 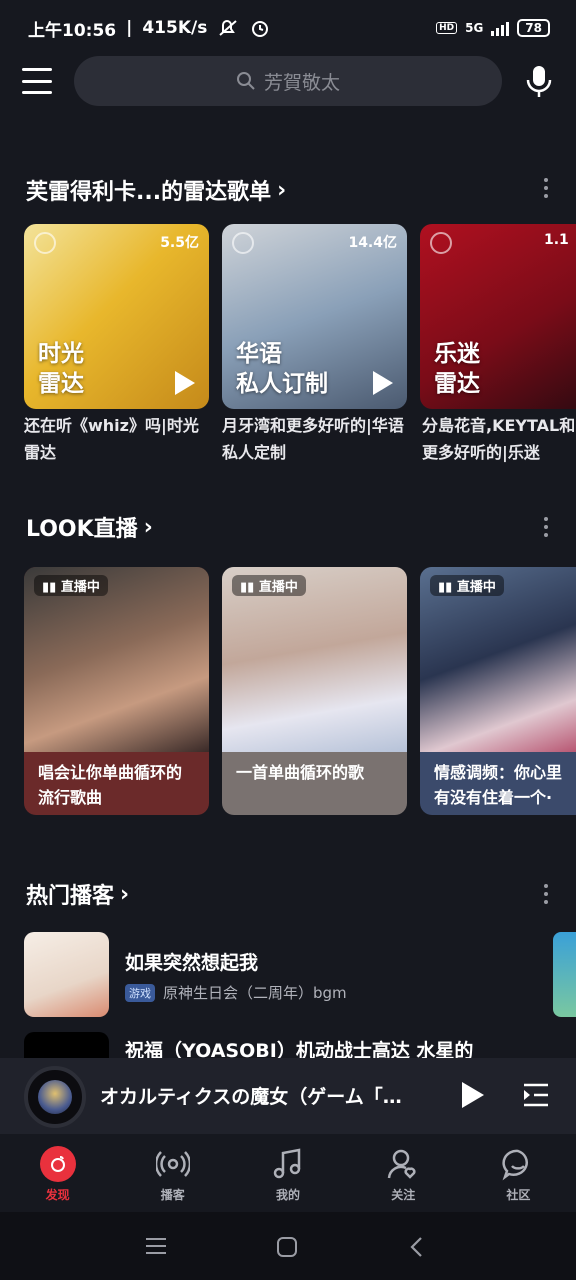 I want to click on hd-icon: HD, so click(x=447, y=28).